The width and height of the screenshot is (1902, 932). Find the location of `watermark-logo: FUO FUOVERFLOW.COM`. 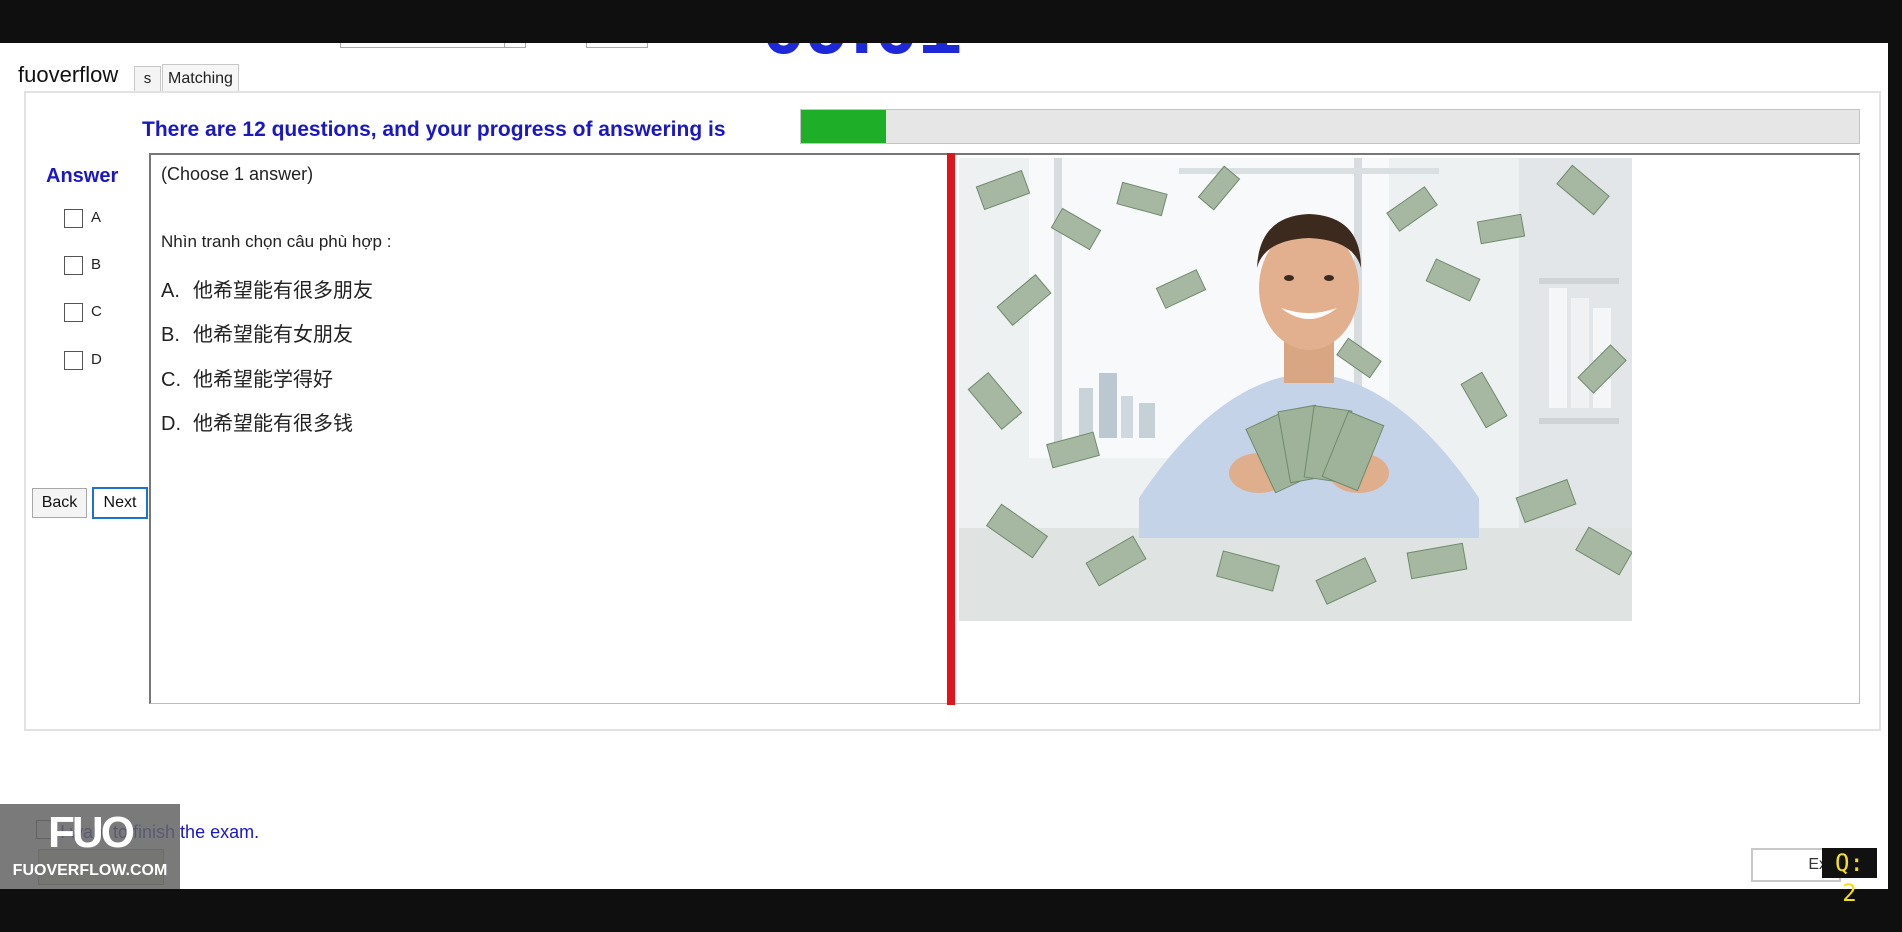

watermark-logo: FUO FUOVERFLOW.COM is located at coordinates (90, 846).